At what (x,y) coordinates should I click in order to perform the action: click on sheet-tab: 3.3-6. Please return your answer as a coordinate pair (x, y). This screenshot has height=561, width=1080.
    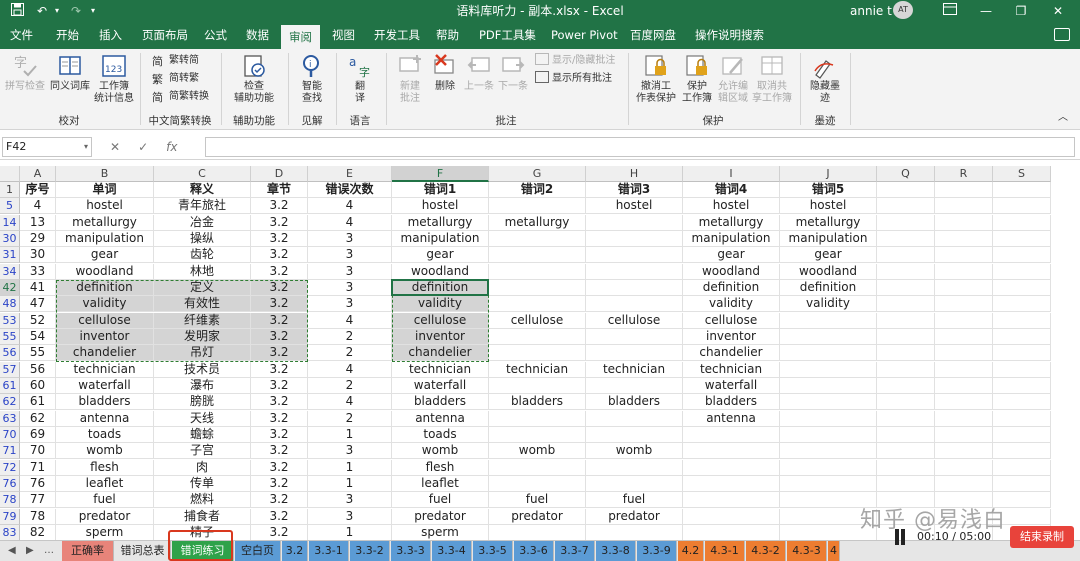
    Looking at the image, I should click on (534, 551).